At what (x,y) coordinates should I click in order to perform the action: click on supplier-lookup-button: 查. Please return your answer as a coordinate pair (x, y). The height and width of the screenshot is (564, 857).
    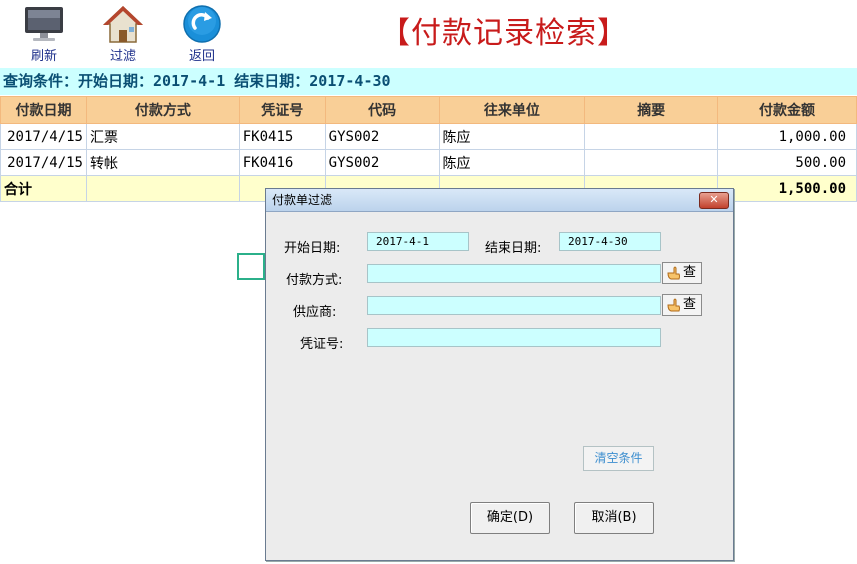
    Looking at the image, I should click on (682, 305).